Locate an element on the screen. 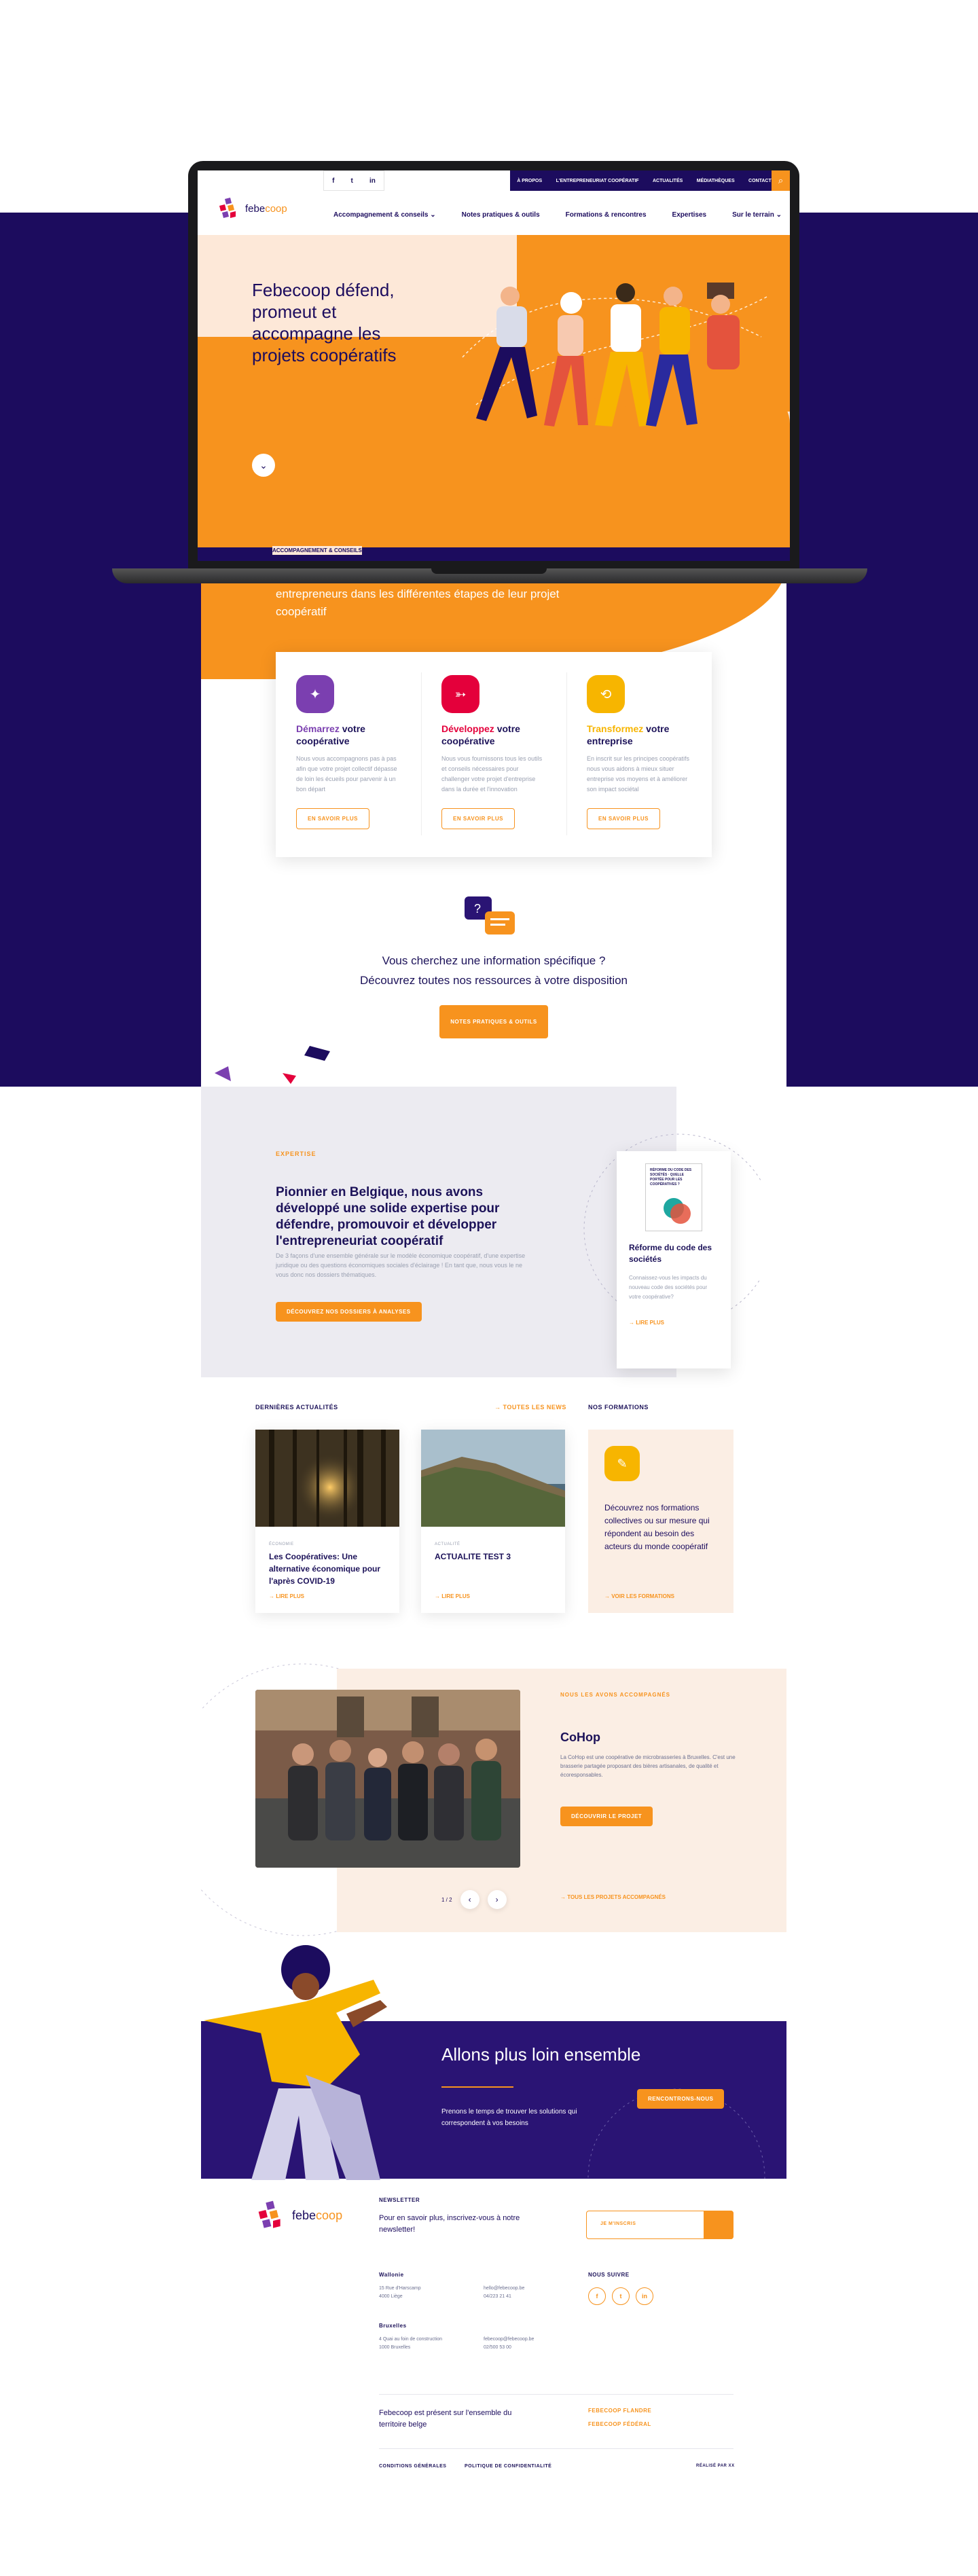  top-menu-entrepreneuriat: L'ENTREPRENEURIAT COOPÉRATIF is located at coordinates (597, 181).